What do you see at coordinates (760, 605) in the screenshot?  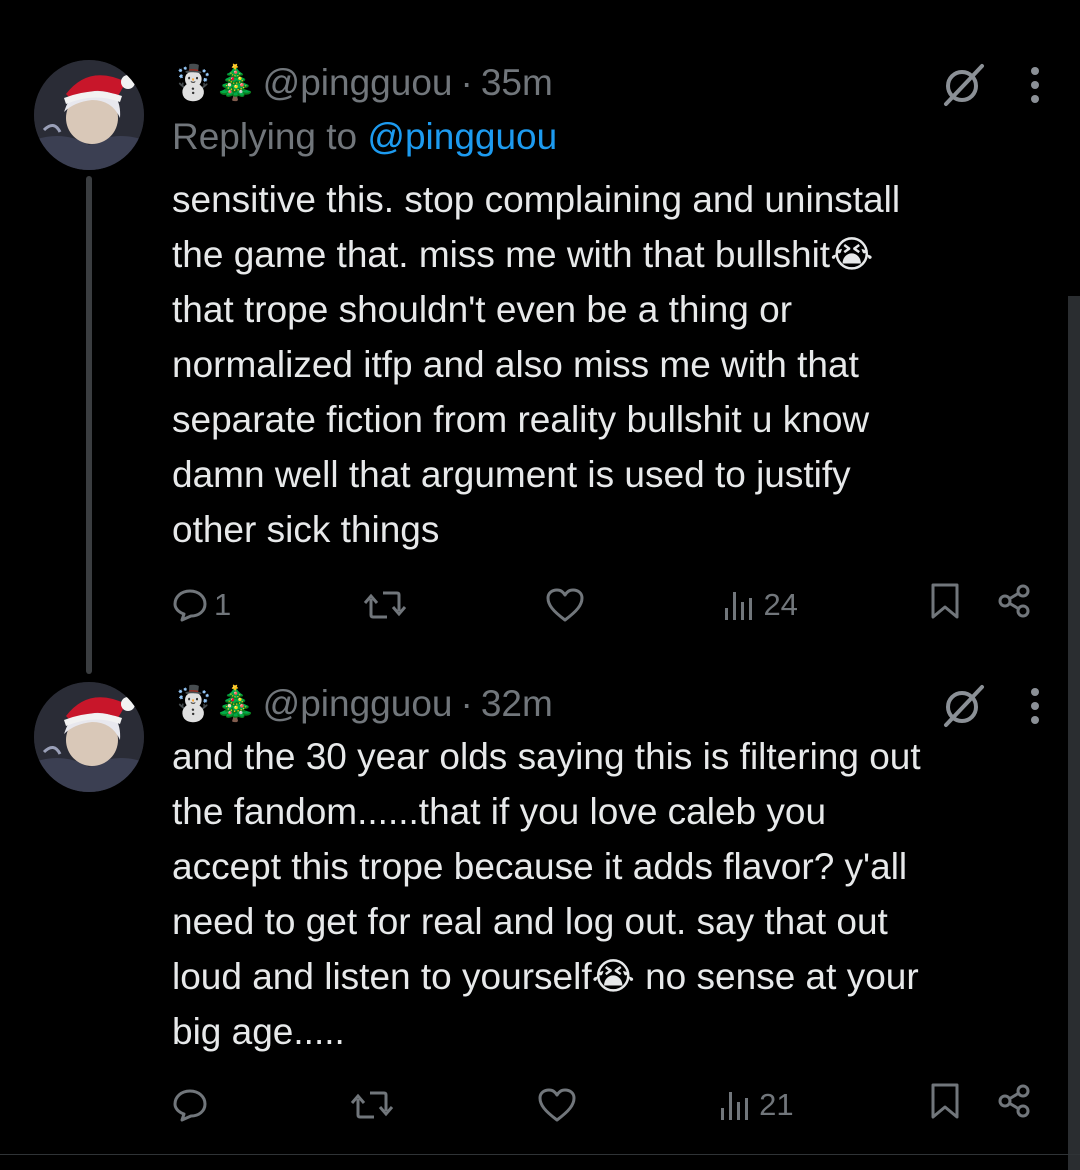 I see `views-button: 24` at bounding box center [760, 605].